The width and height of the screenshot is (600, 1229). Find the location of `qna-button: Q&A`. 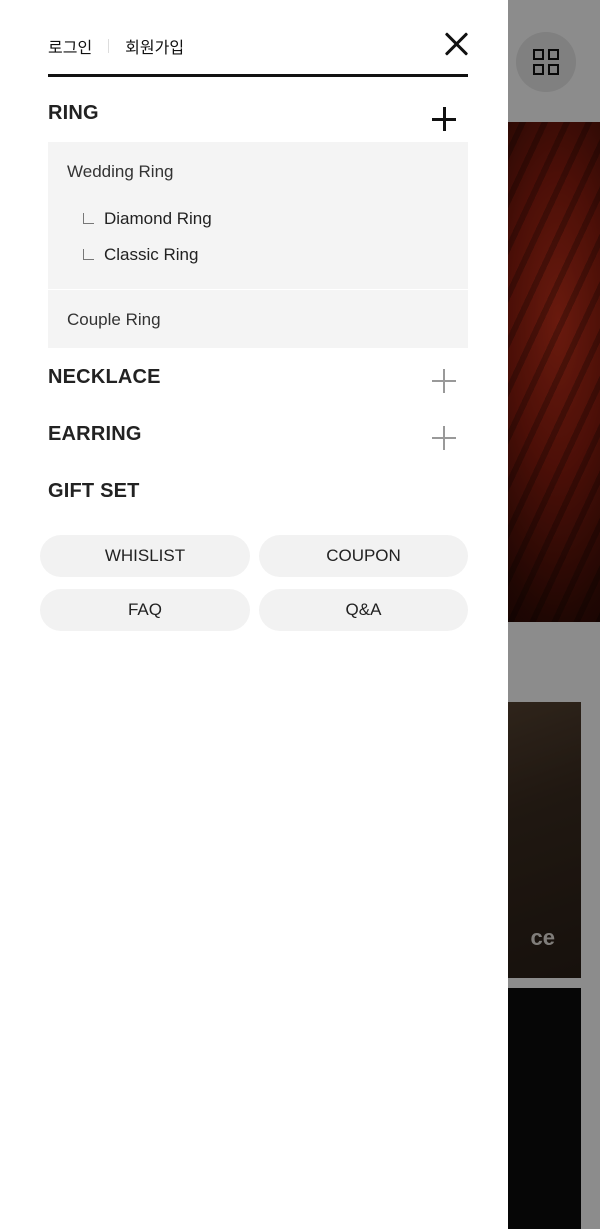

qna-button: Q&A is located at coordinates (363, 610).